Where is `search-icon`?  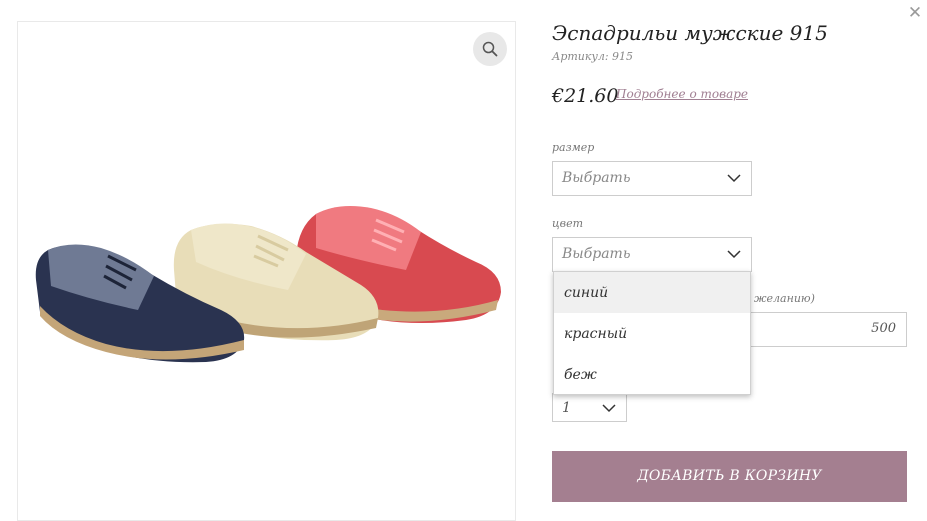 search-icon is located at coordinates (490, 49).